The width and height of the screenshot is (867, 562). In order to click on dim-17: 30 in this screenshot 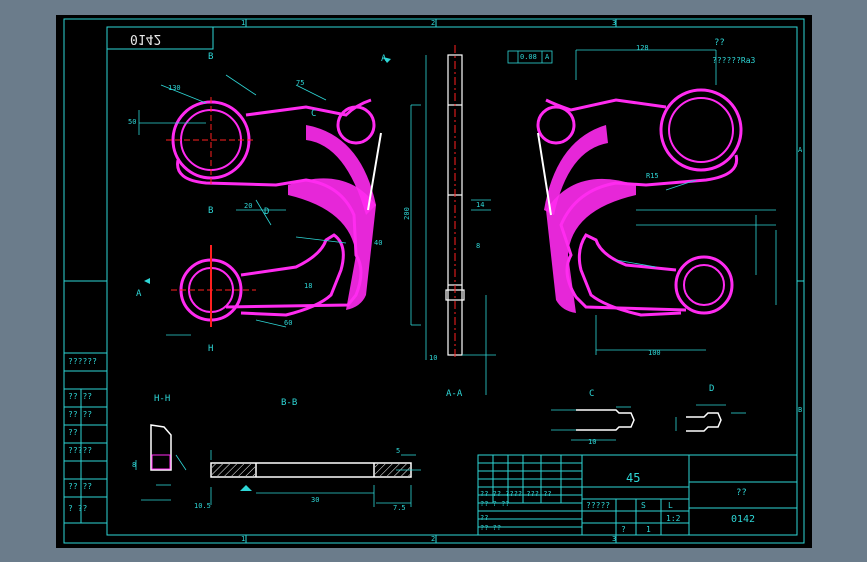, I will do `click(315, 500)`.